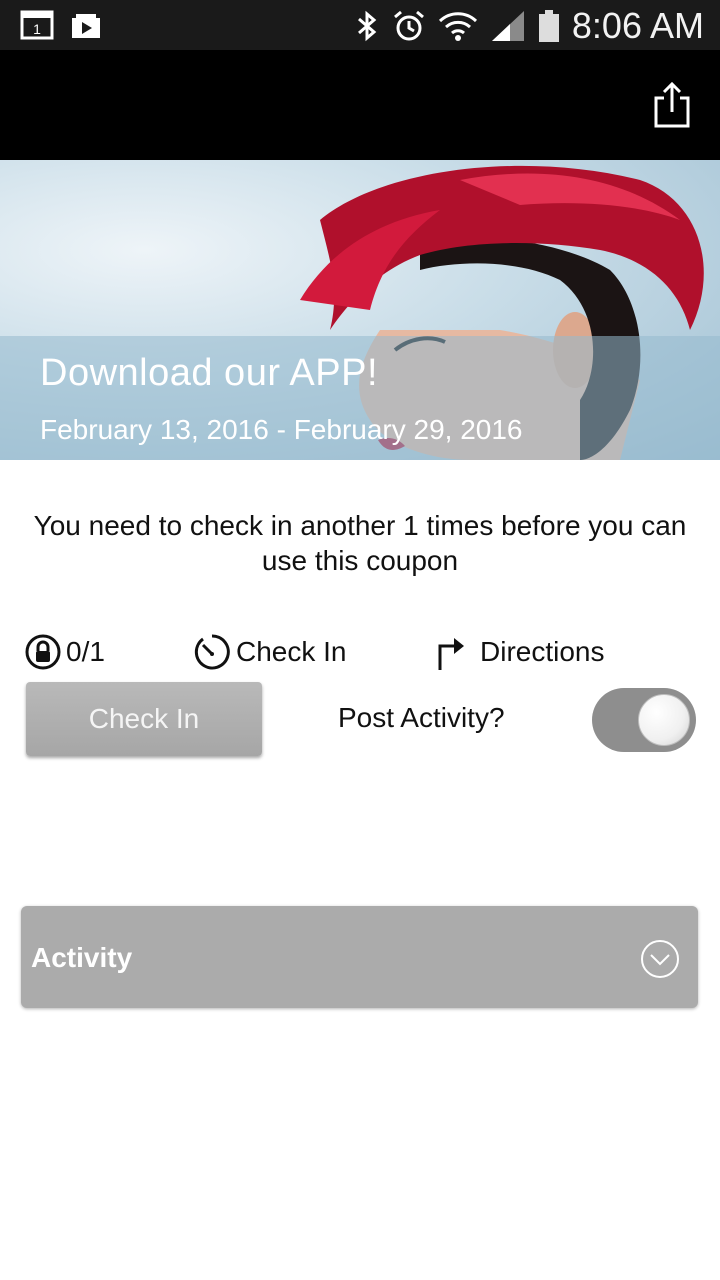  What do you see at coordinates (542, 651) in the screenshot?
I see `directions-label: Directions` at bounding box center [542, 651].